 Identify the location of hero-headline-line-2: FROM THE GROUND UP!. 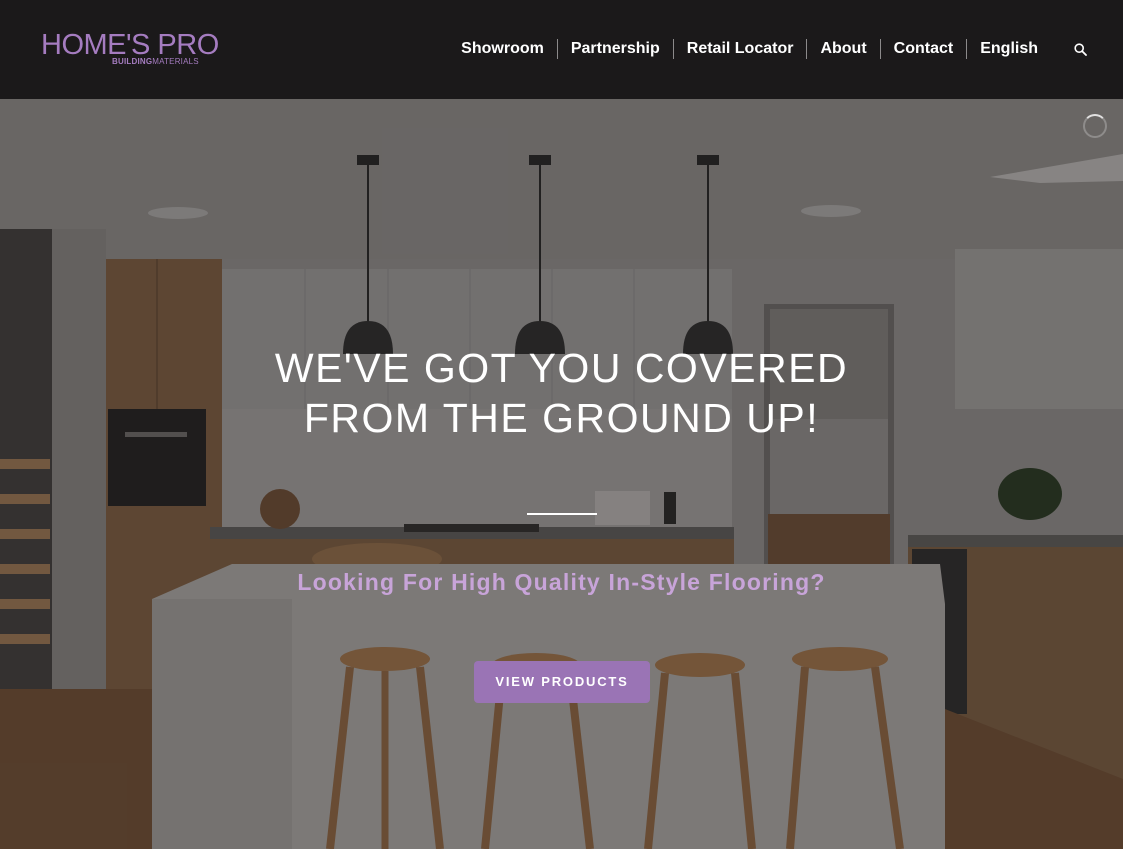
(561, 418).